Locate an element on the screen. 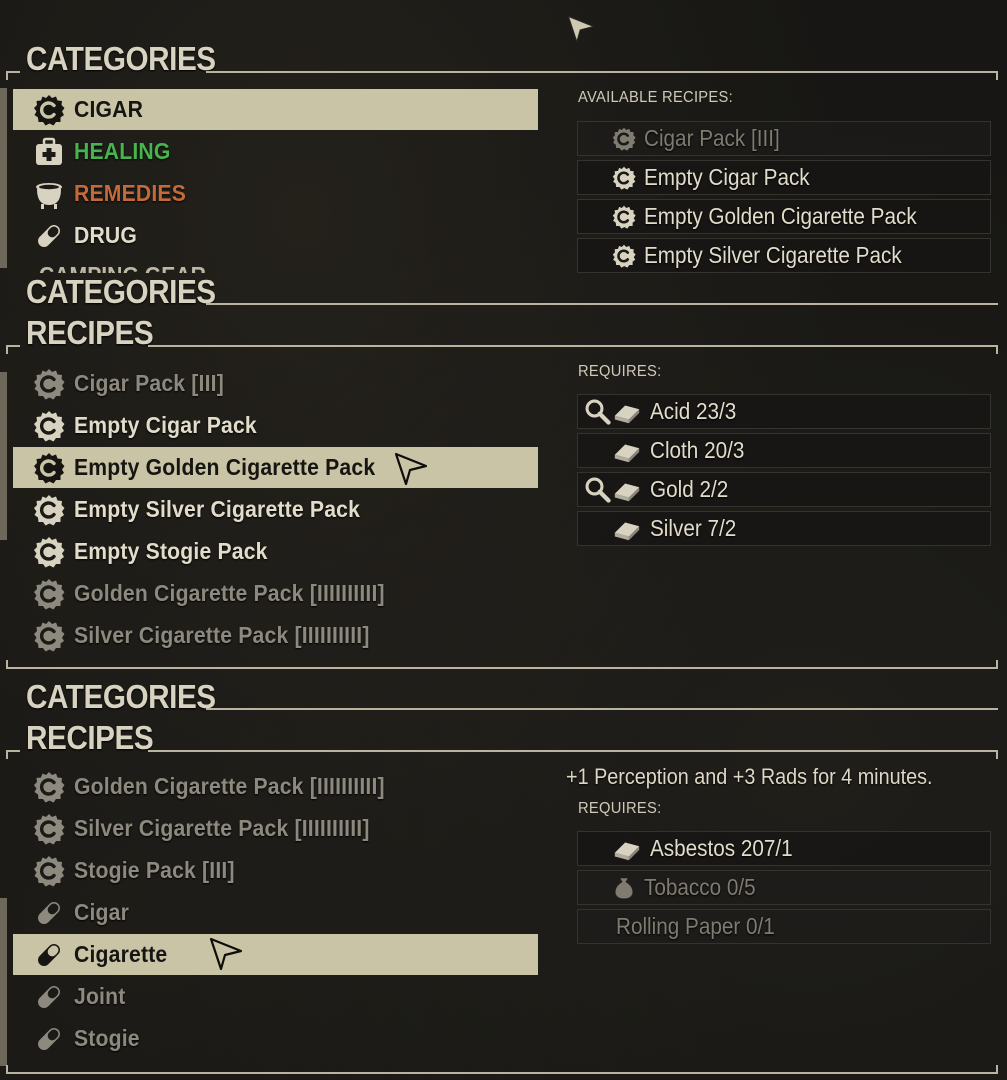 Image resolution: width=1007 pixels, height=1080 pixels. requirement-row: Tobacco 0/5 is located at coordinates (784, 887).